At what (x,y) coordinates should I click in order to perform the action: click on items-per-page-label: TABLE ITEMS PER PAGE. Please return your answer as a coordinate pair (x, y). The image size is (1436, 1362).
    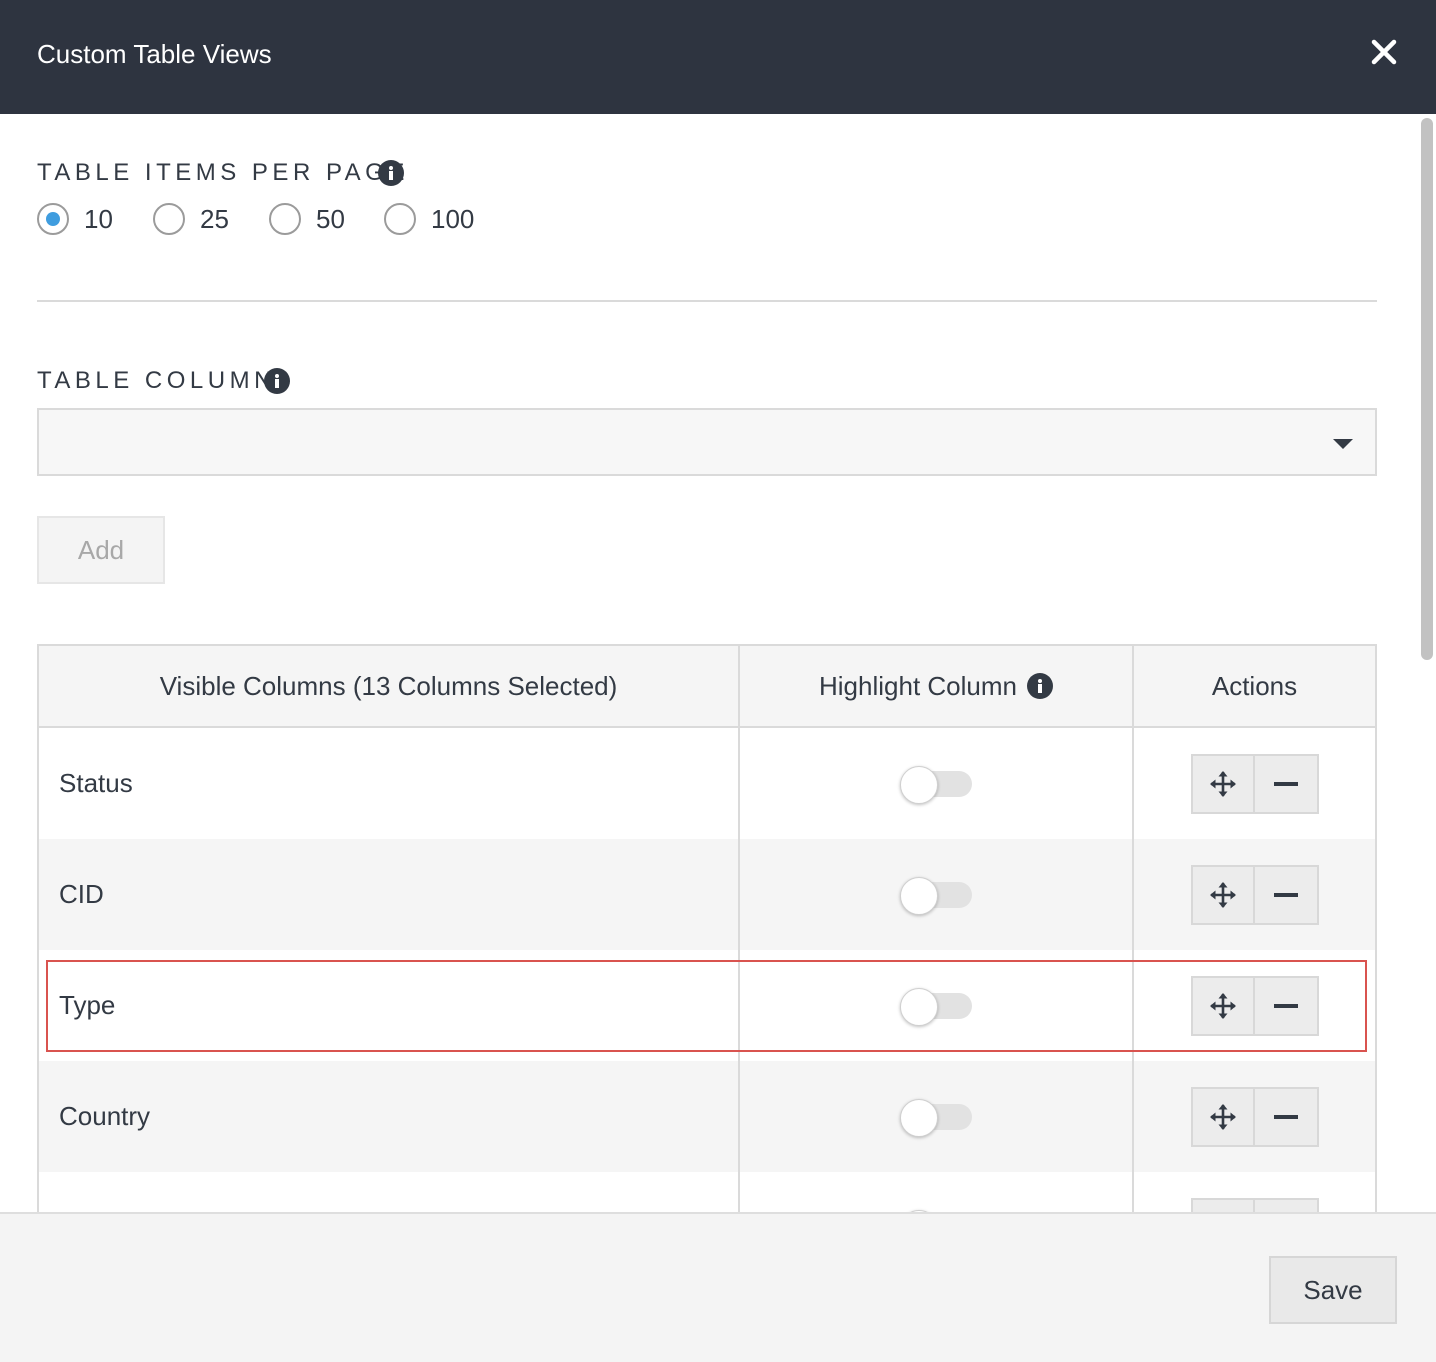
    Looking at the image, I should click on (223, 172).